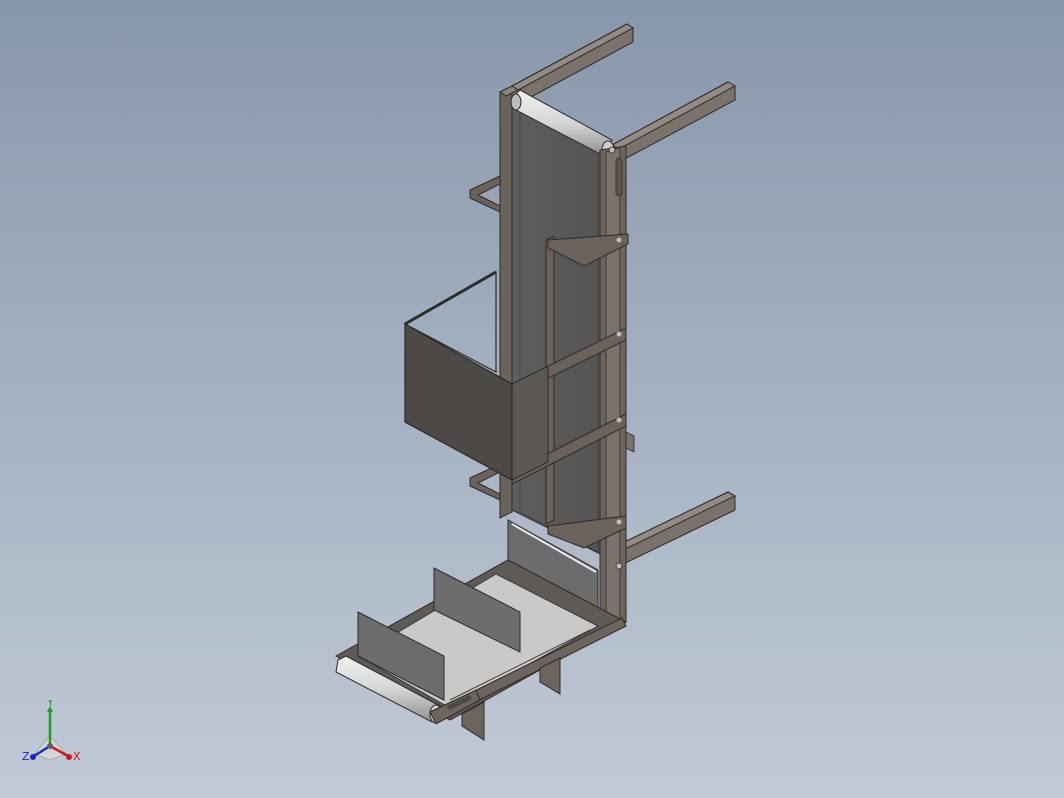 The width and height of the screenshot is (1064, 798). I want to click on y-axis-label: Y, so click(50, 704).